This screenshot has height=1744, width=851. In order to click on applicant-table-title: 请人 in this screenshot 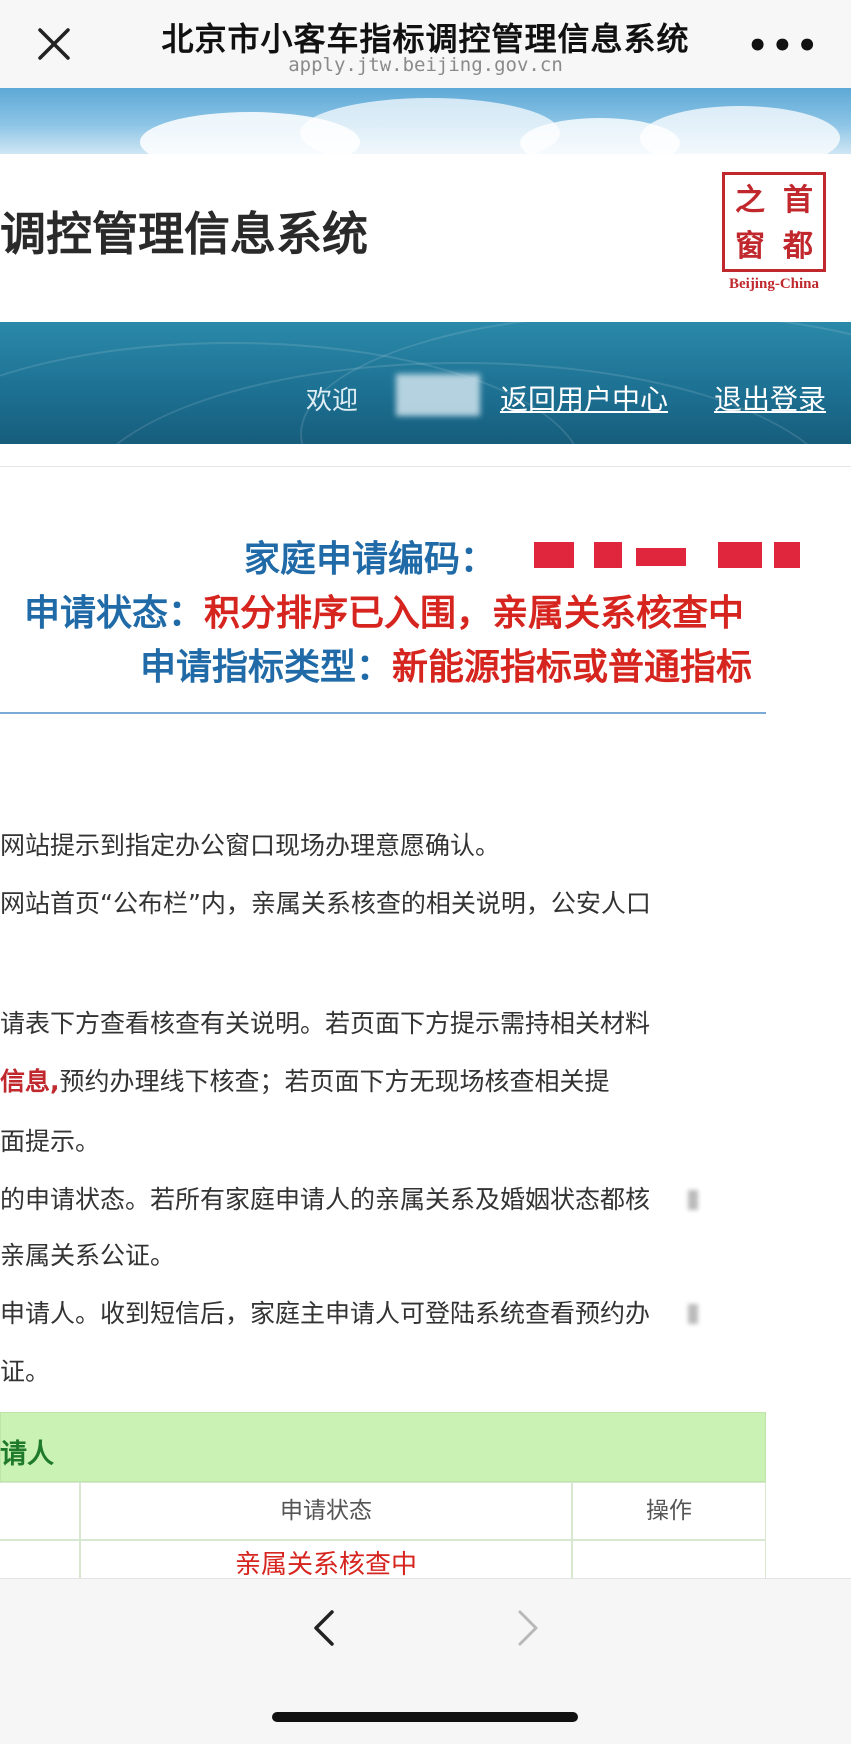, I will do `click(27, 1454)`.